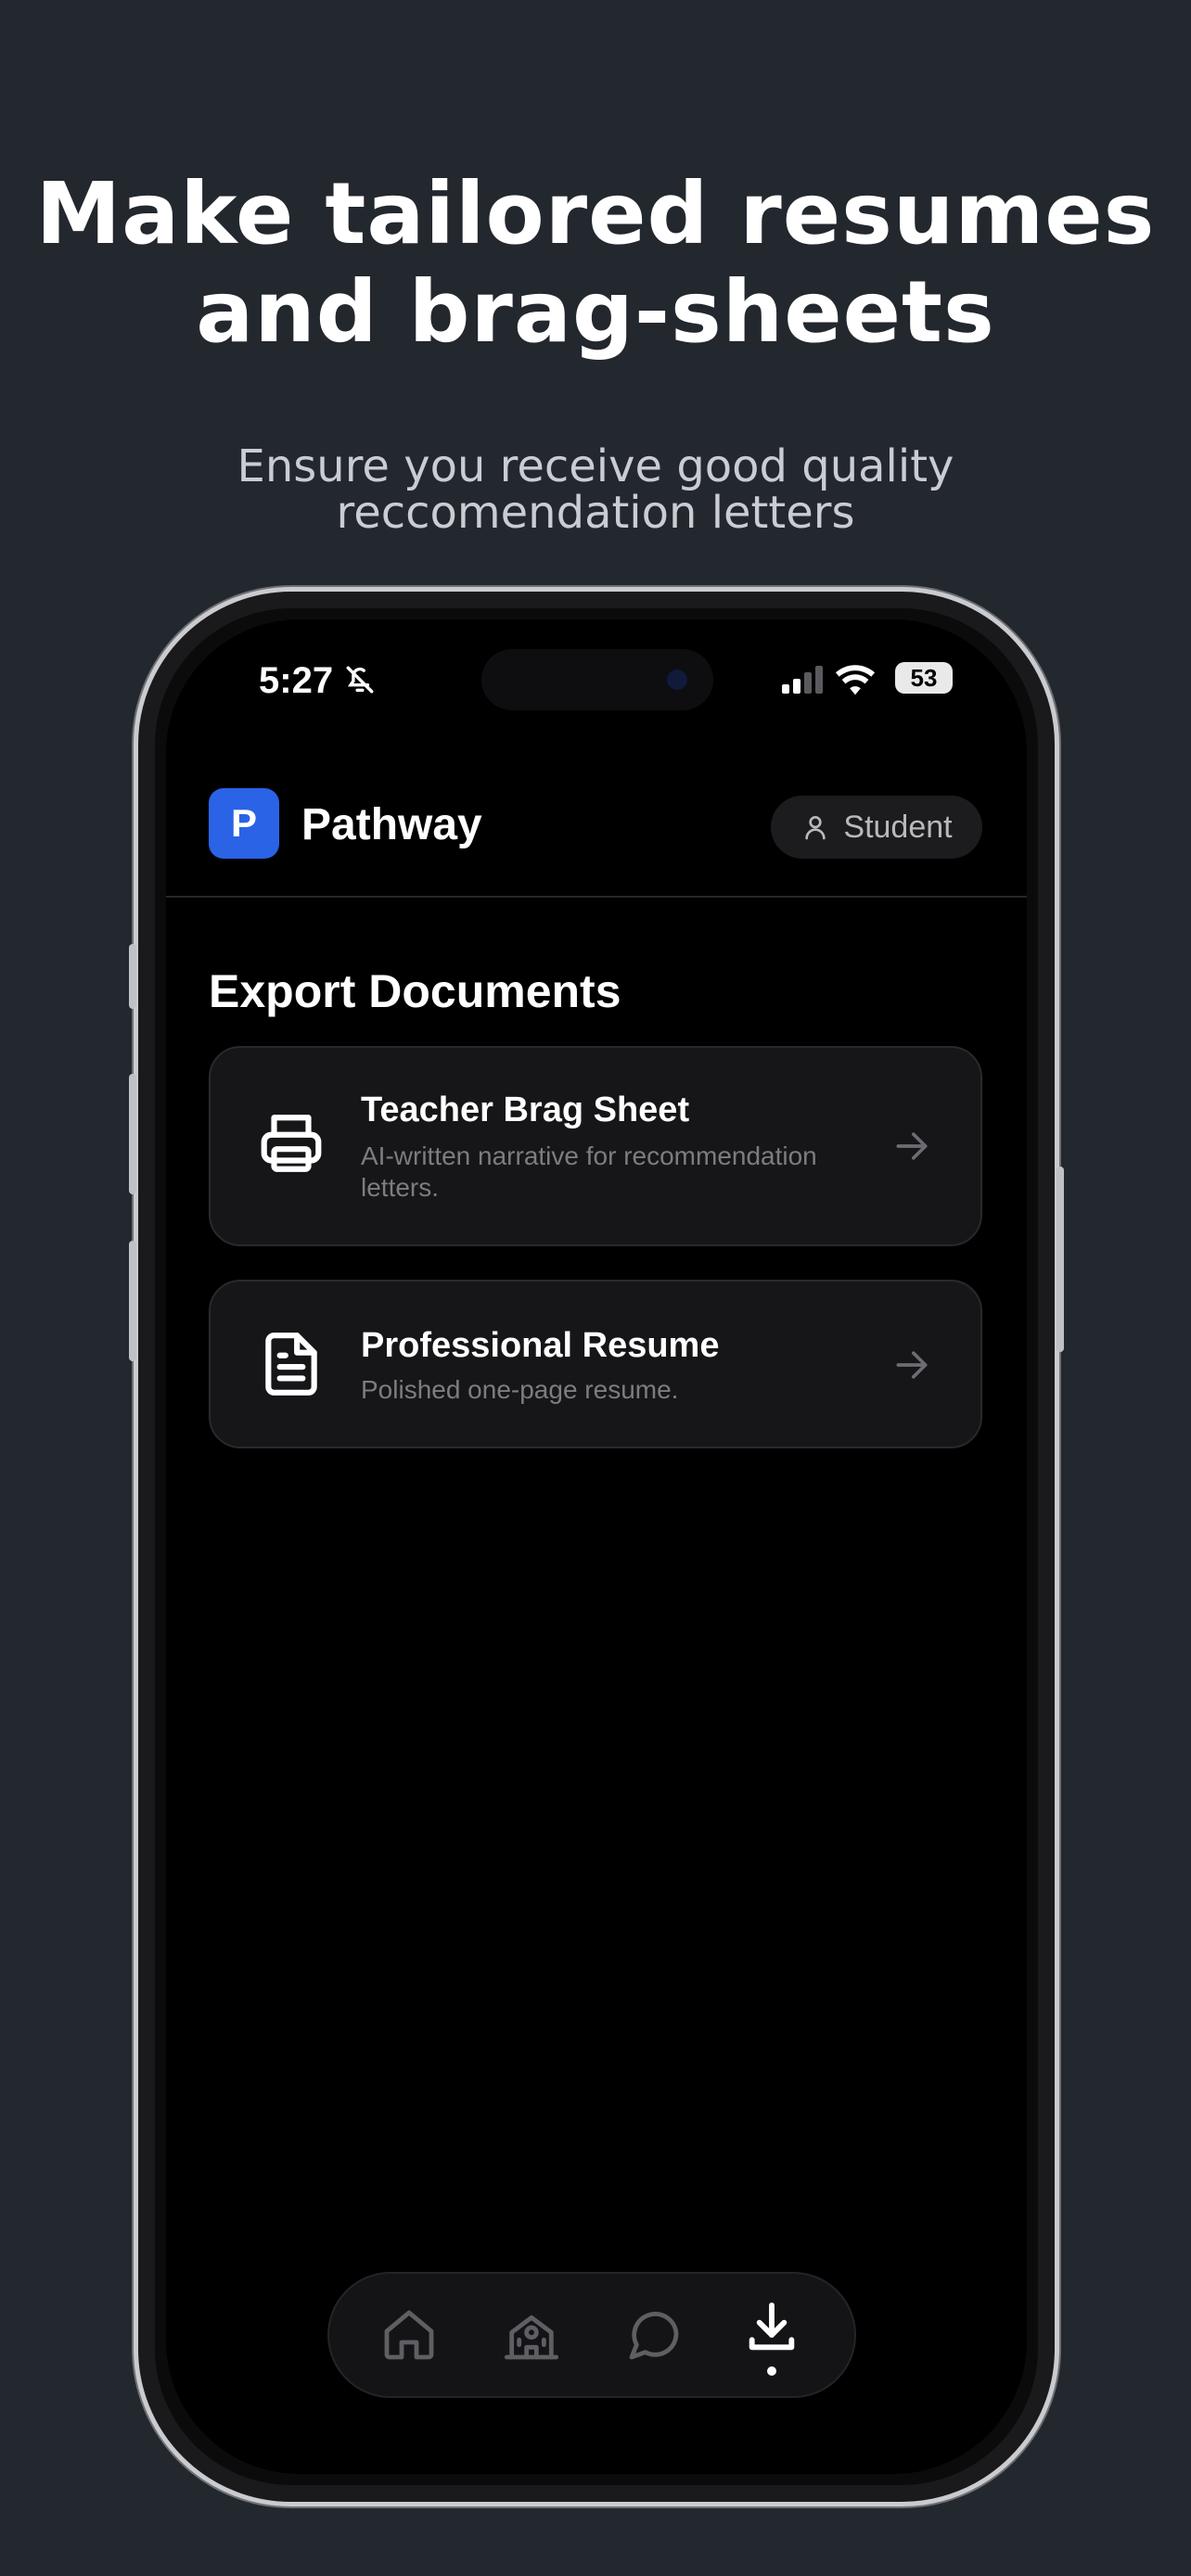 Image resolution: width=1191 pixels, height=2576 pixels. Describe the element at coordinates (520, 1390) in the screenshot. I see `card-description: Polished one-page resume.` at that location.